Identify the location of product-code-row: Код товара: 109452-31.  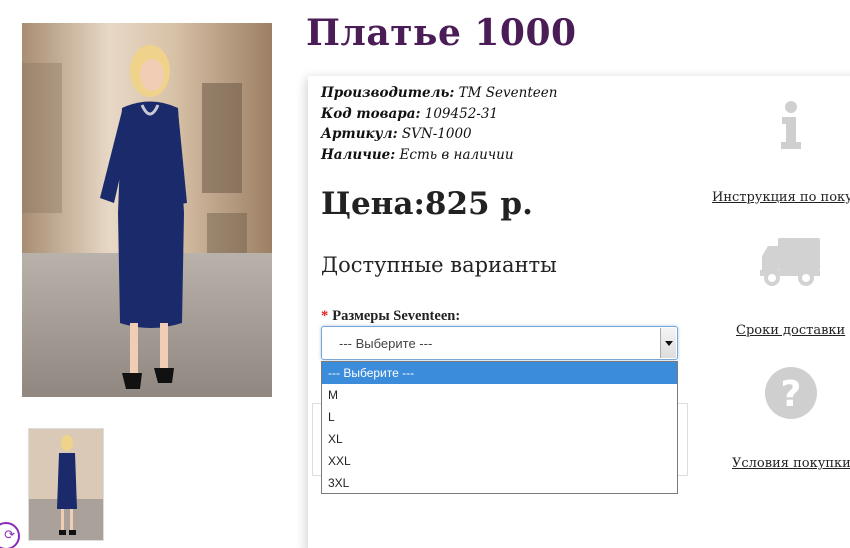
(439, 114).